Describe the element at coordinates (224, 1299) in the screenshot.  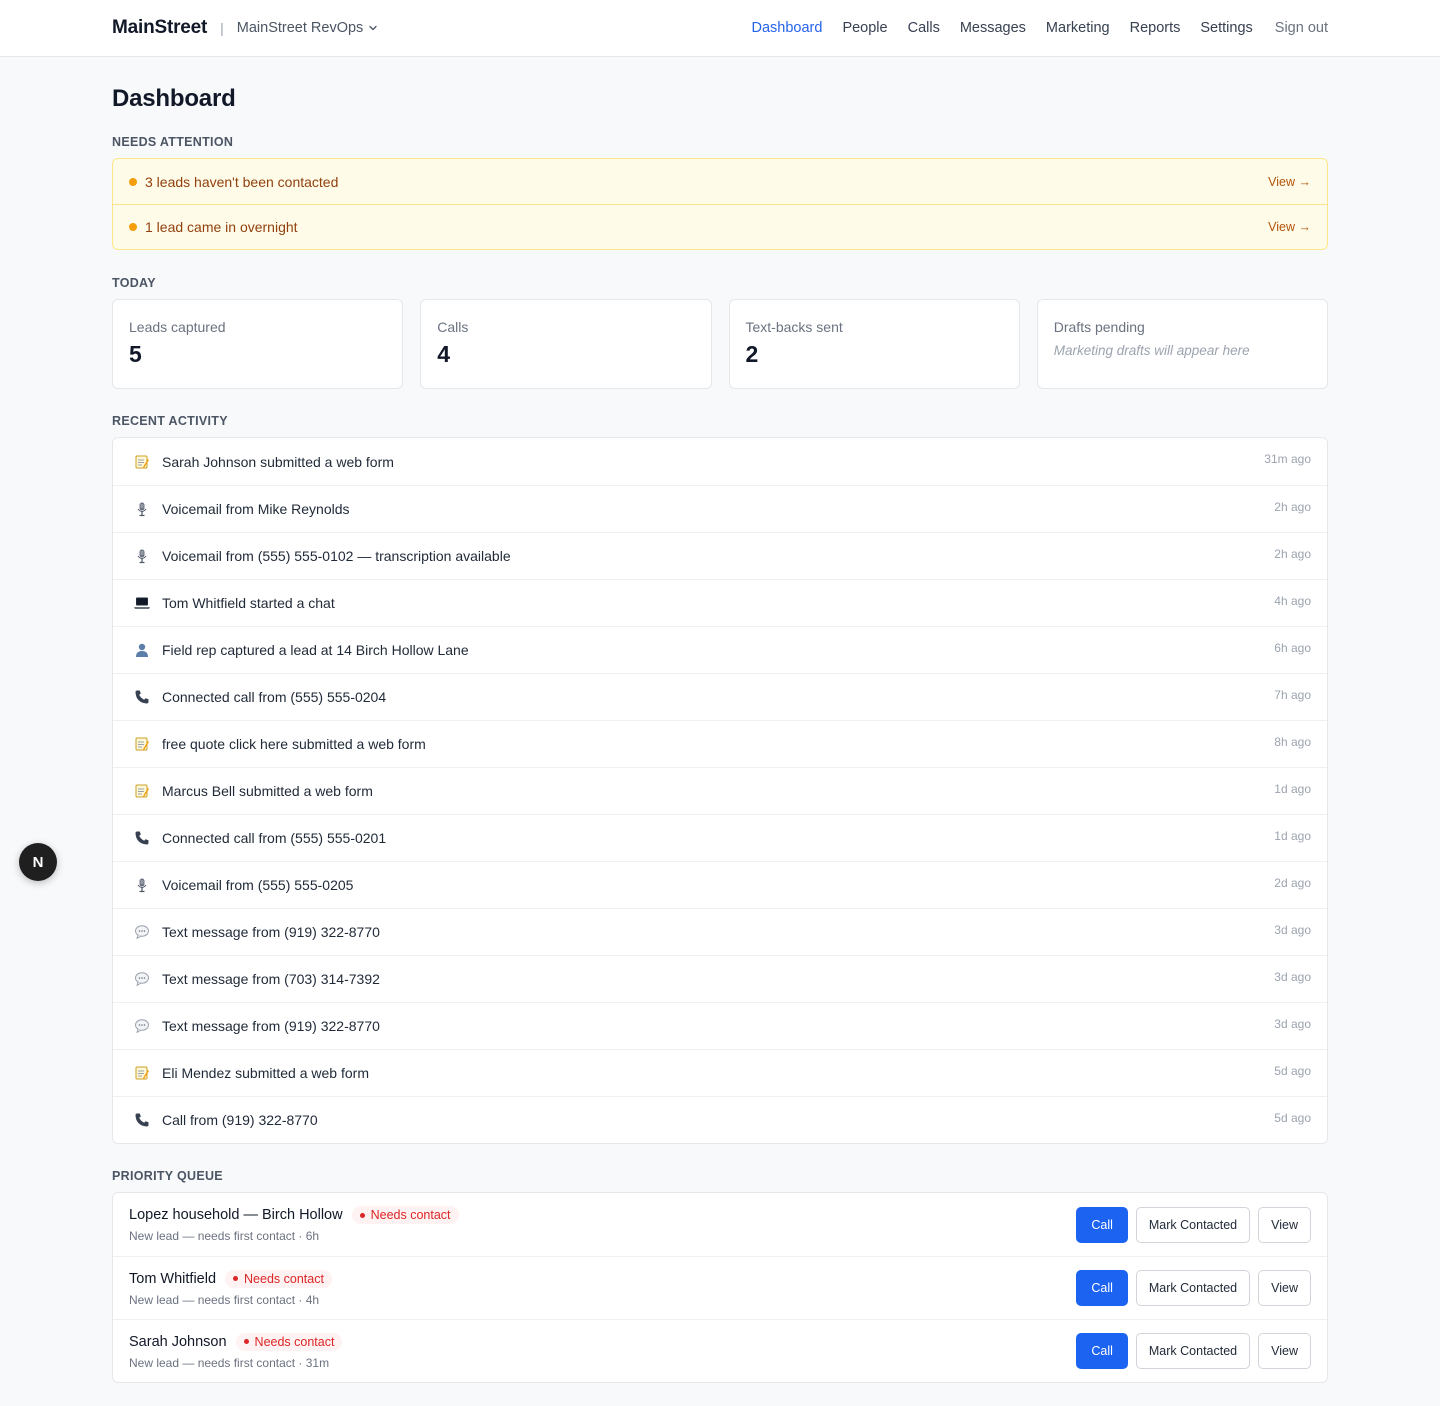
I see `lead-subtitle: New lead — needs first contact · 4h` at that location.